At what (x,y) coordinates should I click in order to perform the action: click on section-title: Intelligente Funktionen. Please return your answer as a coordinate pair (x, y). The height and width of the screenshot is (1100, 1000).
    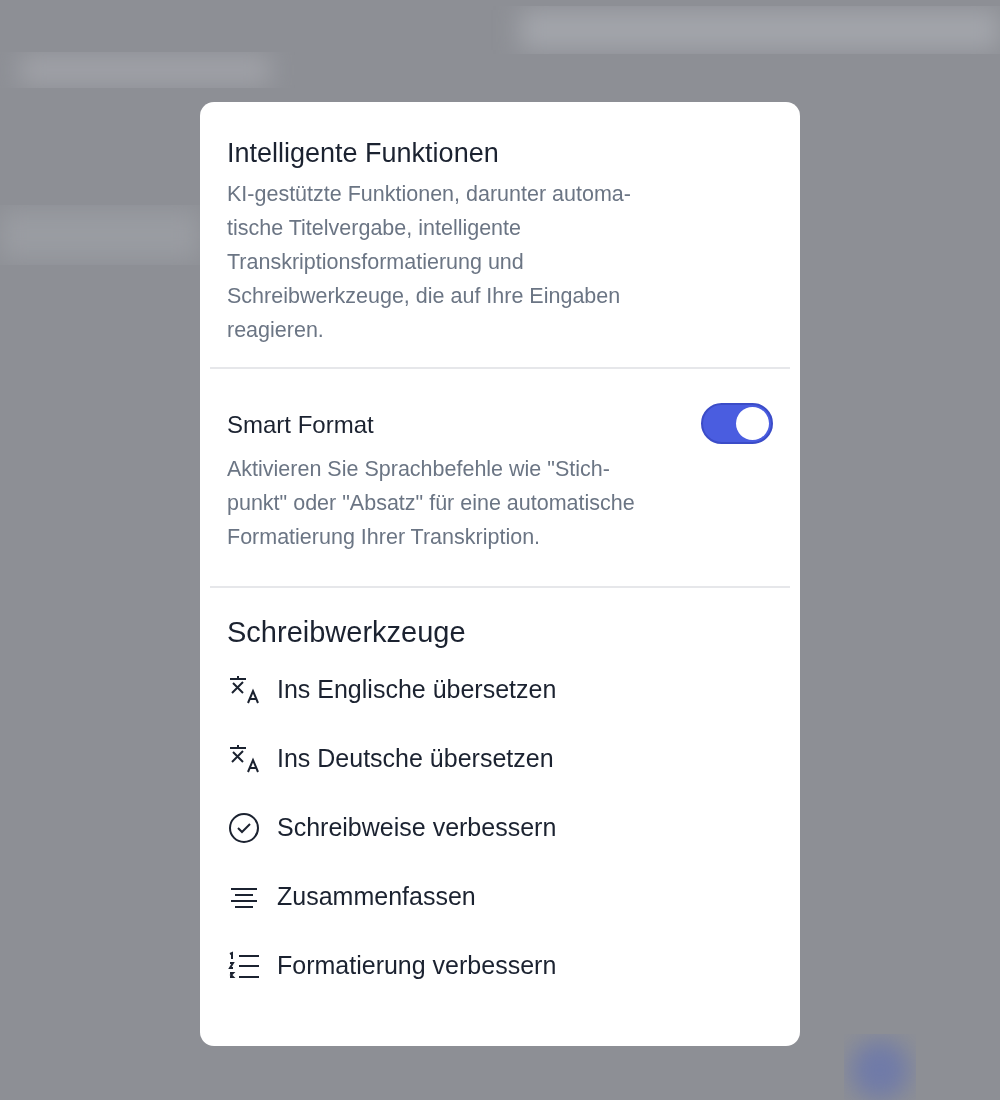
    Looking at the image, I should click on (363, 153).